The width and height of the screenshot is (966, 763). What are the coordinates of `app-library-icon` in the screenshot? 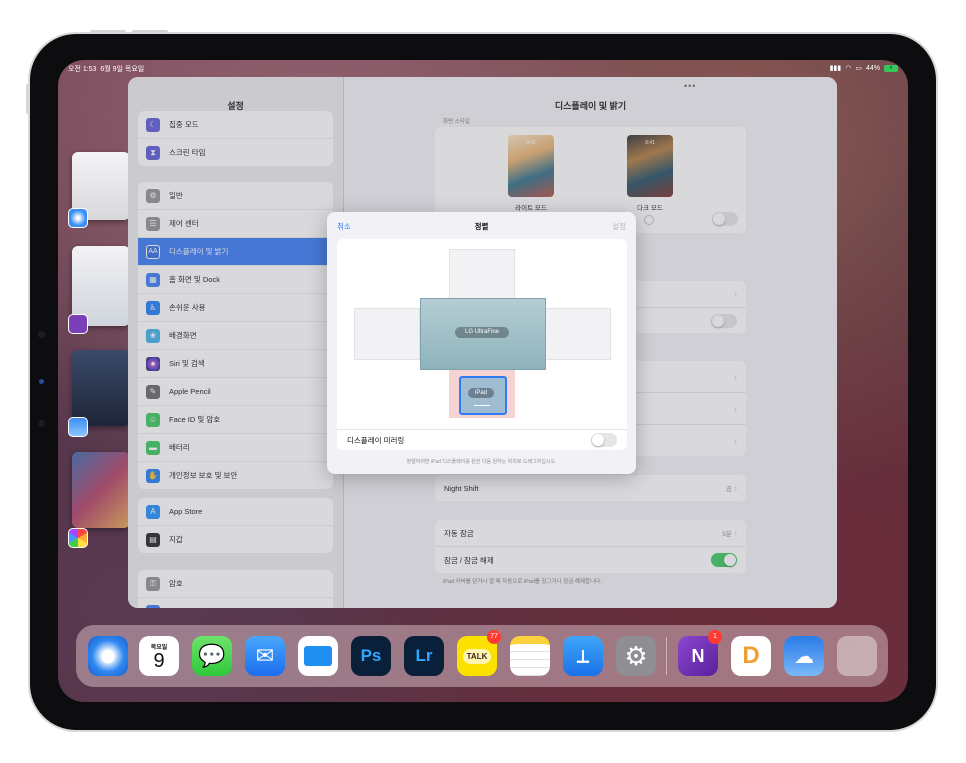 It's located at (857, 656).